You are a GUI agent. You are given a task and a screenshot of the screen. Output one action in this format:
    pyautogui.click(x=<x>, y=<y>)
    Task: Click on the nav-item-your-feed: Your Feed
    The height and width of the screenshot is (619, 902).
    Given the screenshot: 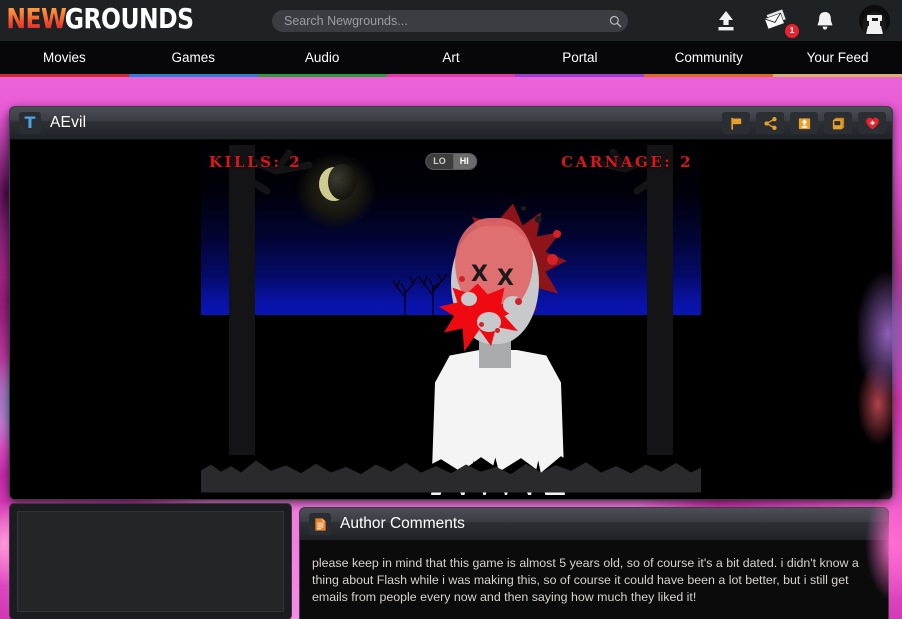 What is the action you would take?
    pyautogui.click(x=837, y=57)
    